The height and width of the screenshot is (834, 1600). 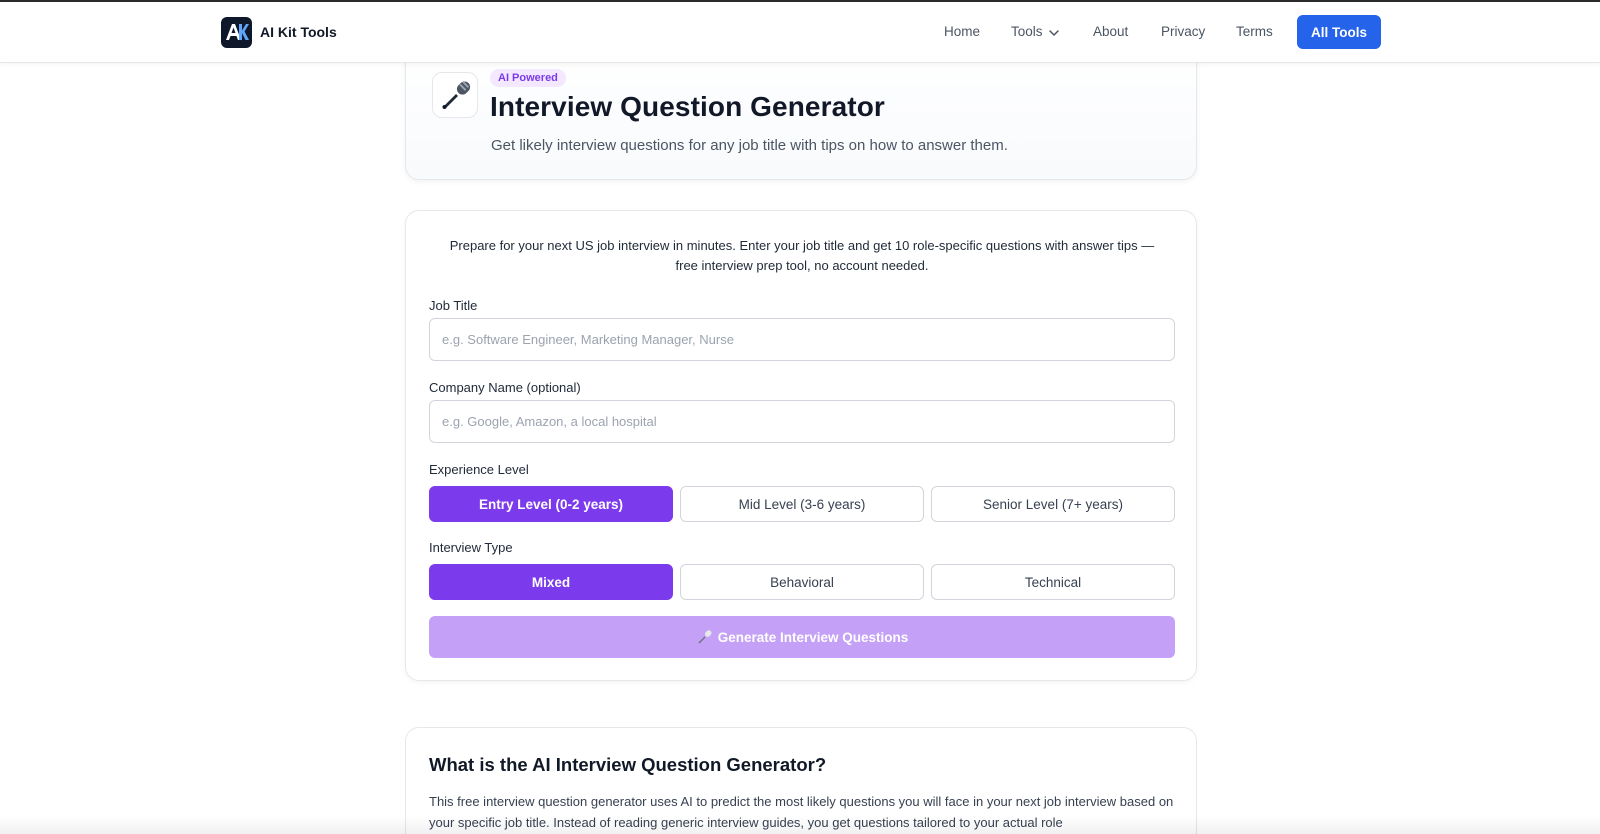 I want to click on experience-level-label: Experience Level, so click(x=479, y=469).